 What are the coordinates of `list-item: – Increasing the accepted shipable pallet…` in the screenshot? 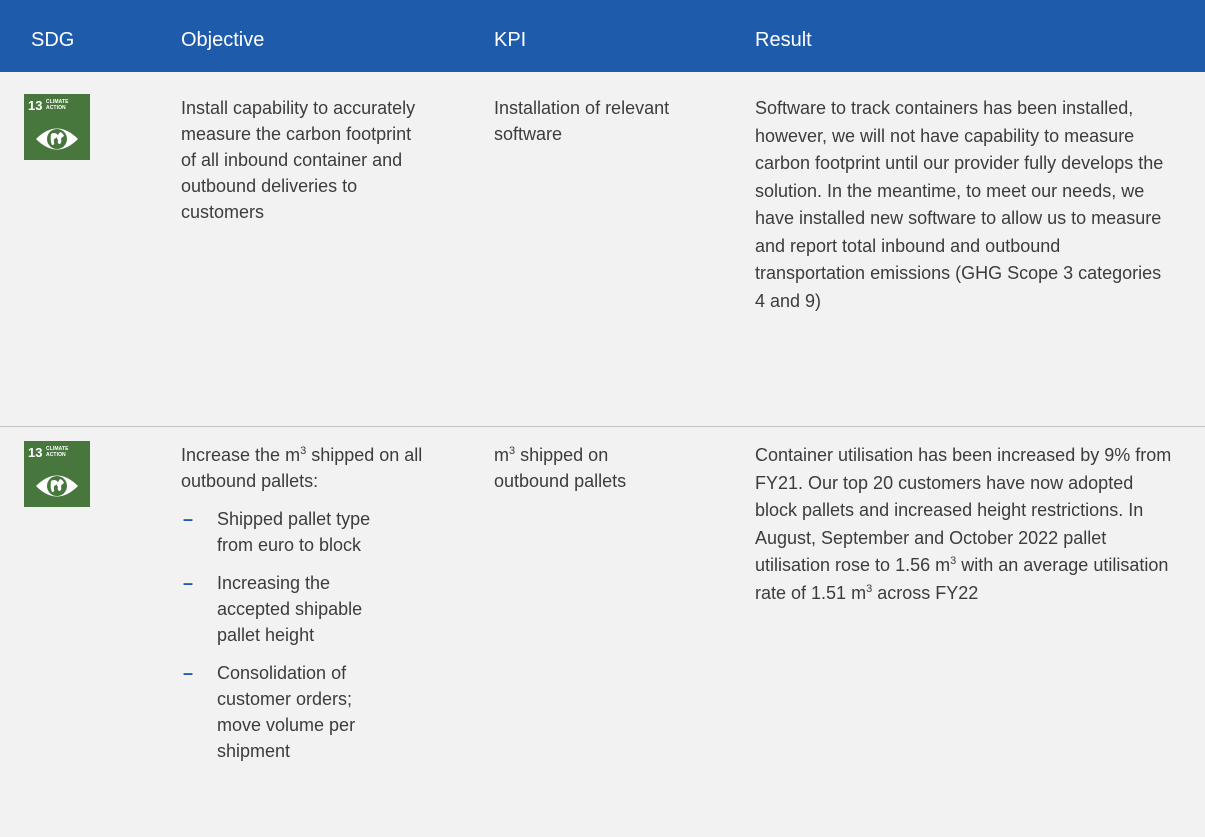 It's located at (289, 609).